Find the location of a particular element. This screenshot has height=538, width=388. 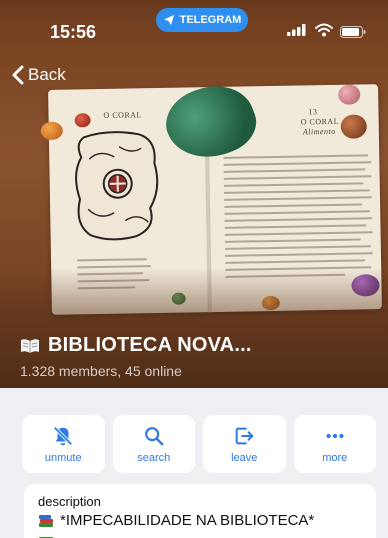

more-label: more is located at coordinates (335, 457).